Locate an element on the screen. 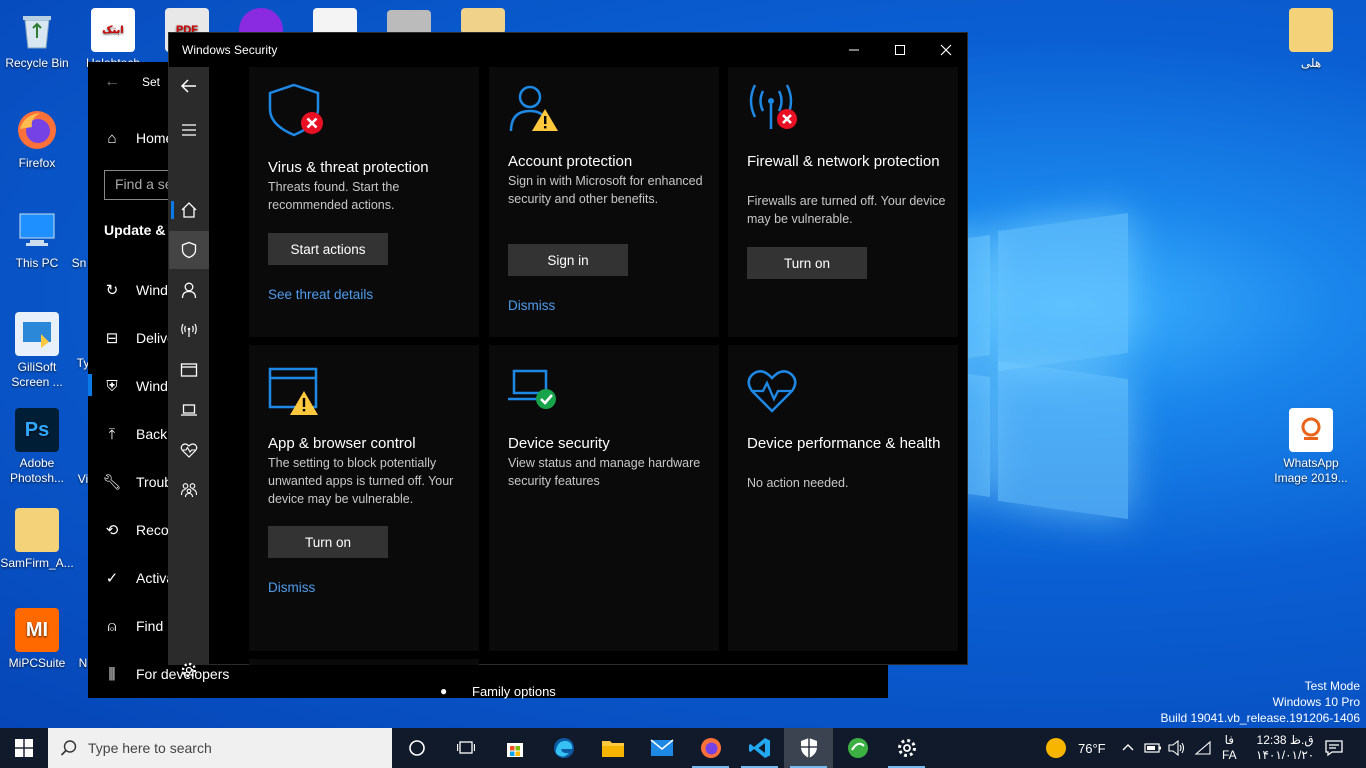 The height and width of the screenshot is (768, 1366). mi-icon: MI is located at coordinates (37, 630).